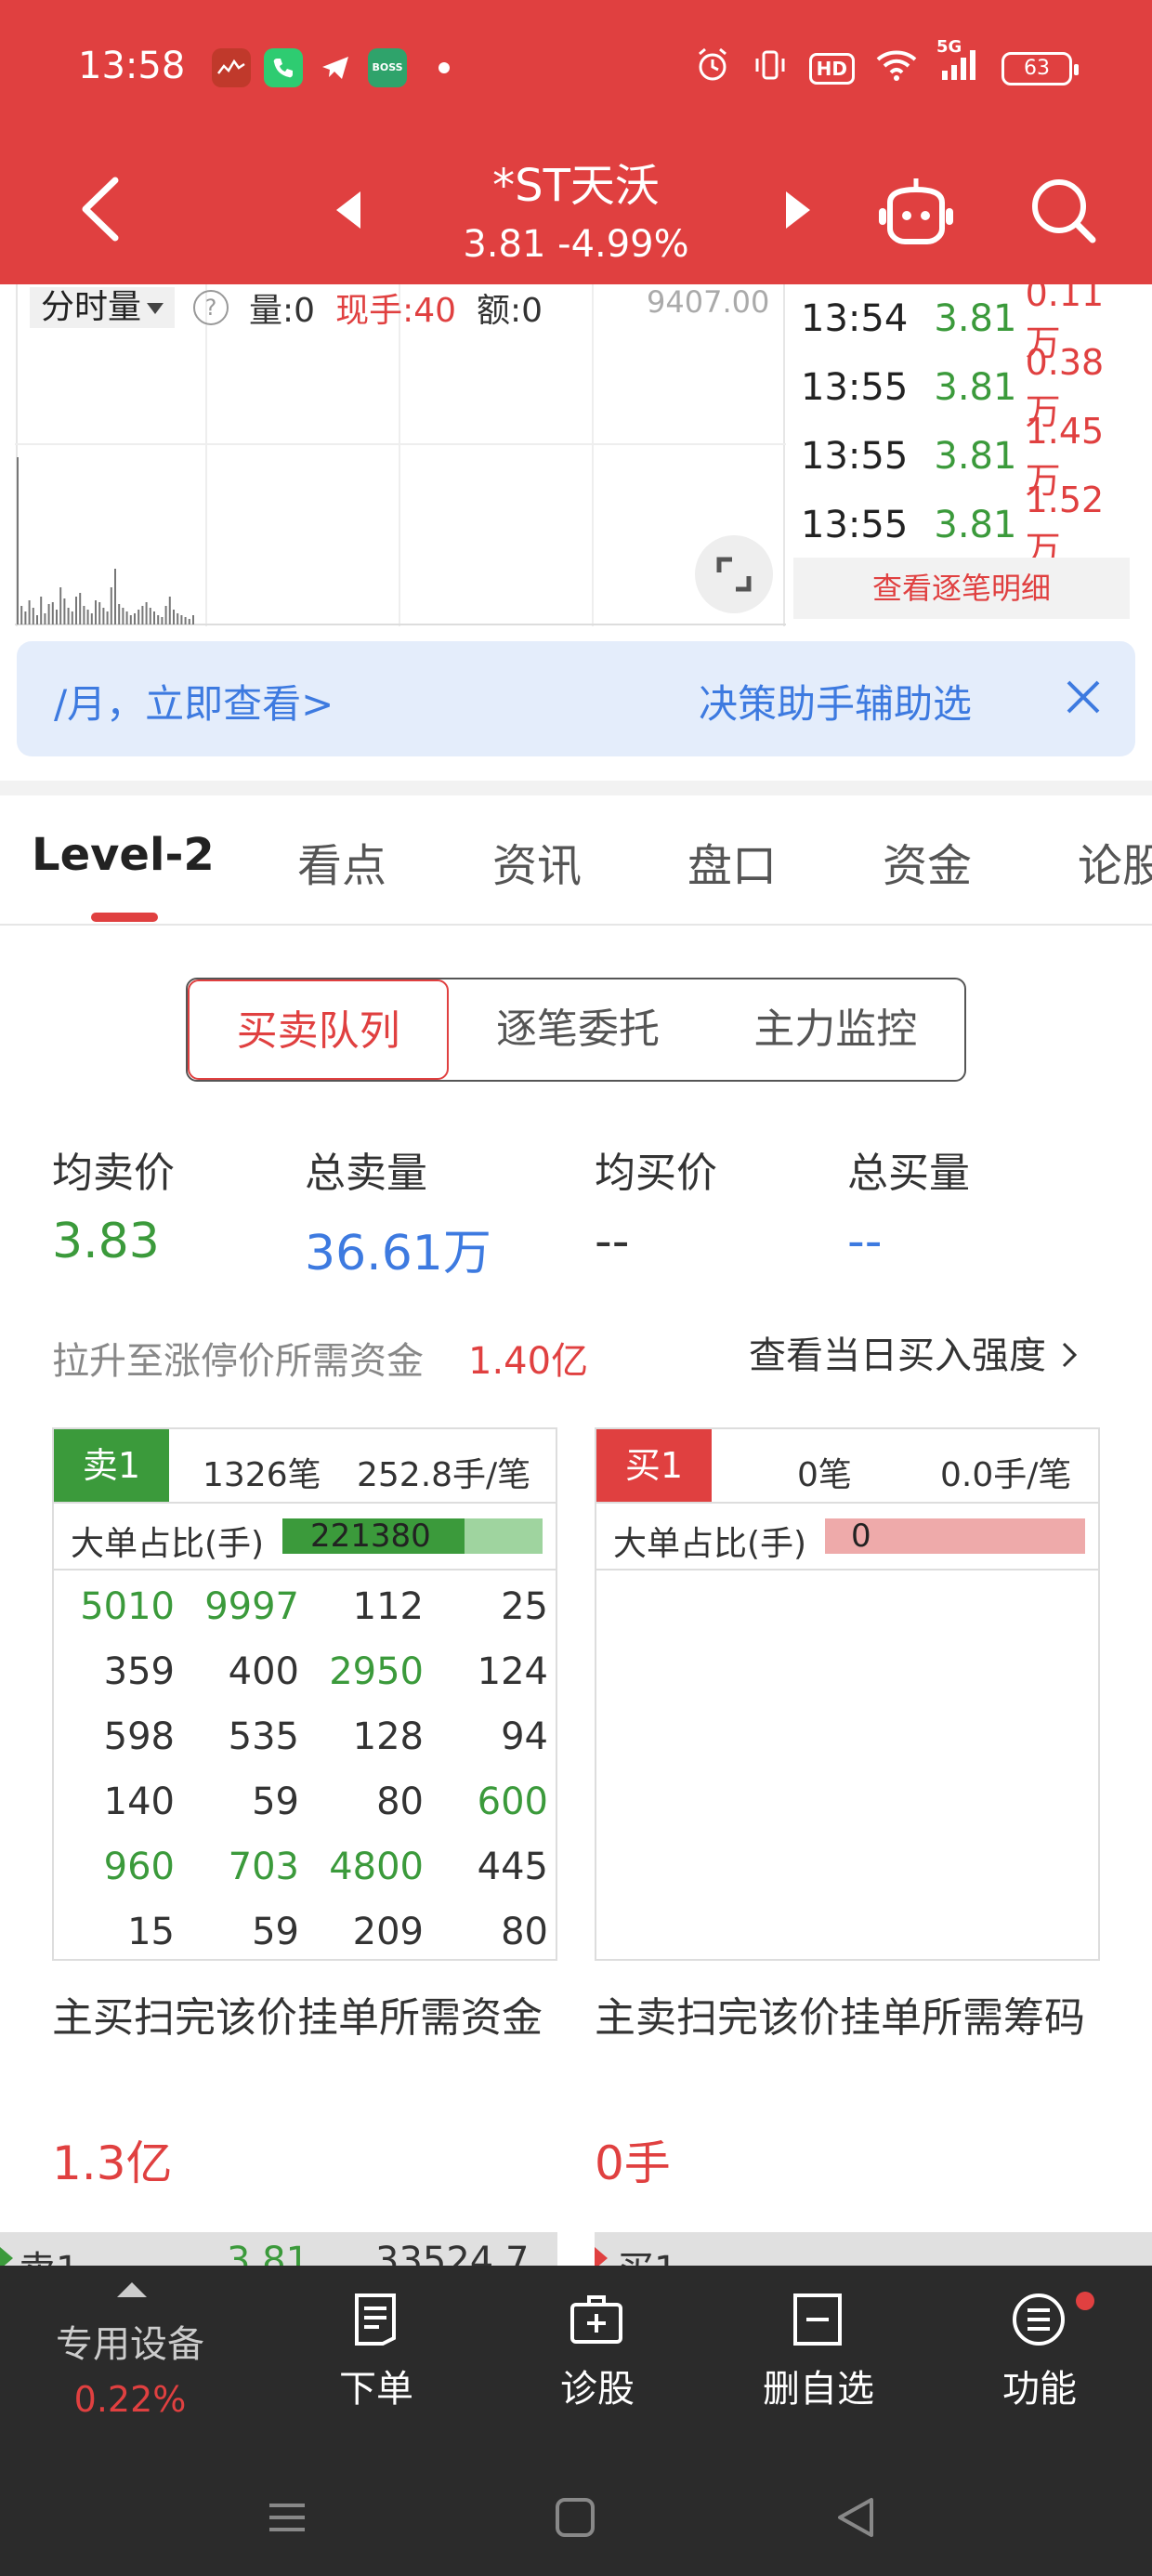 Image resolution: width=1152 pixels, height=2576 pixels. Describe the element at coordinates (958, 63) in the screenshot. I see `signal-icon: 5G` at that location.